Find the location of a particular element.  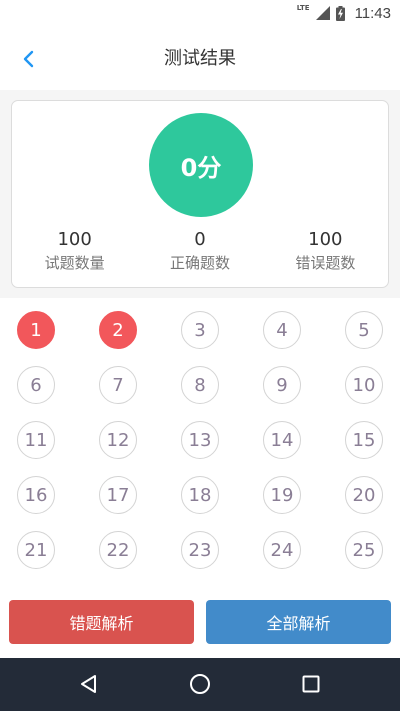

signal-icon is located at coordinates (322, 13).